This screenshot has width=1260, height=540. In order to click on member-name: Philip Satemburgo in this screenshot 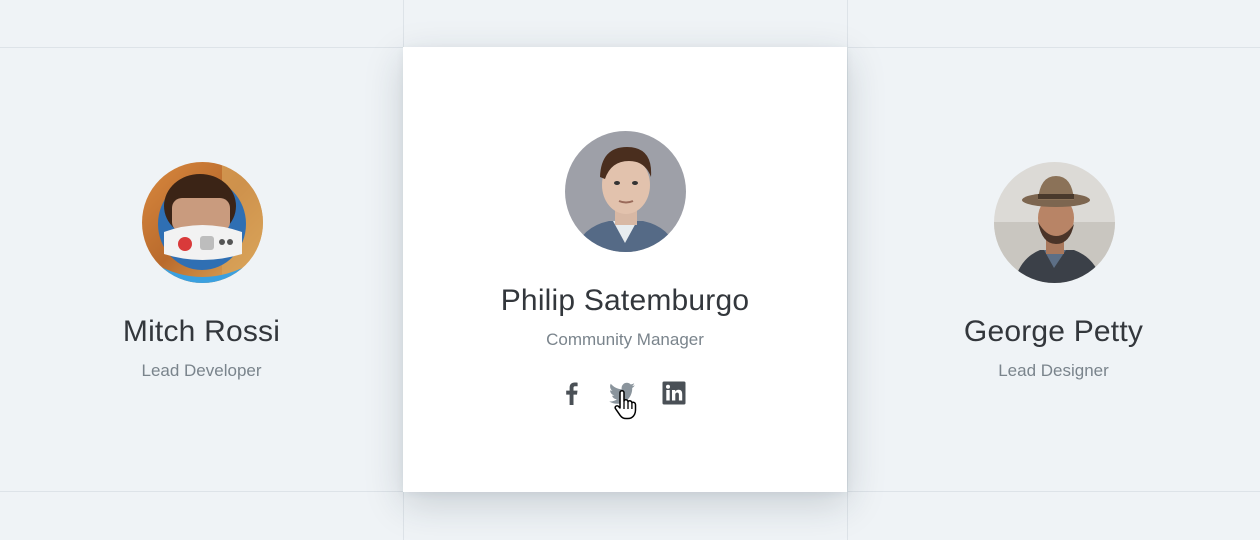, I will do `click(625, 300)`.